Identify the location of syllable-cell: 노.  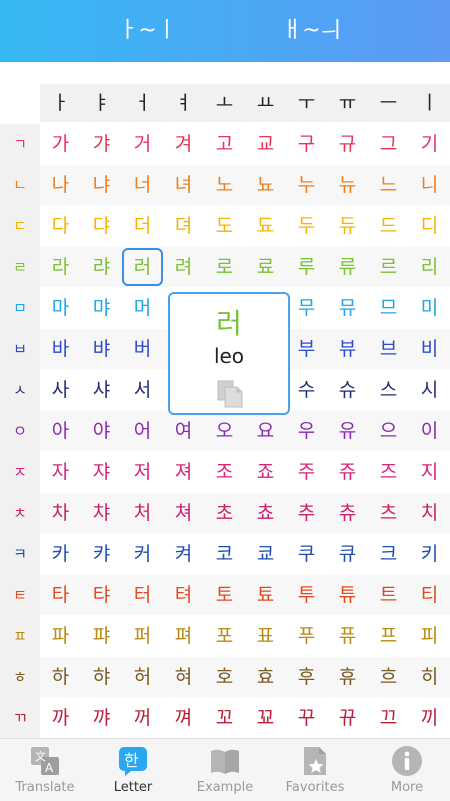
(224, 185).